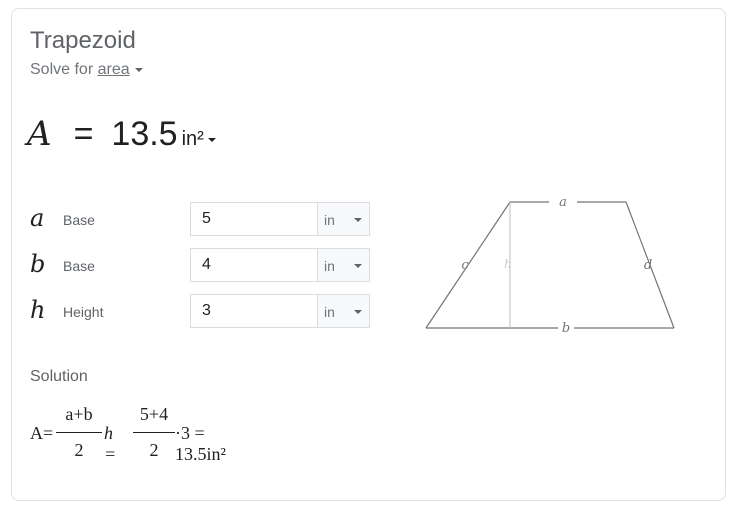 This screenshot has width=741, height=513. I want to click on base-a-input, so click(253, 219).